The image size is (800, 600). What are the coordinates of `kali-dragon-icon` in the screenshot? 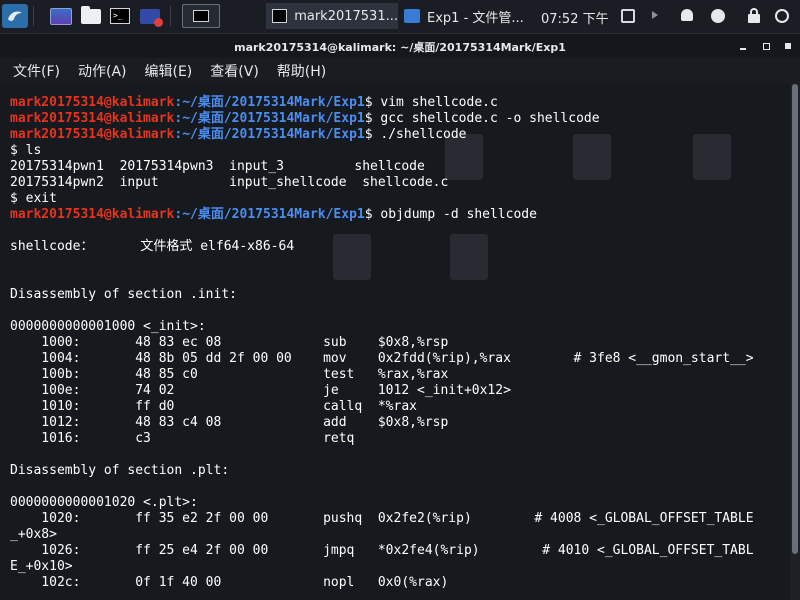 It's located at (15, 16).